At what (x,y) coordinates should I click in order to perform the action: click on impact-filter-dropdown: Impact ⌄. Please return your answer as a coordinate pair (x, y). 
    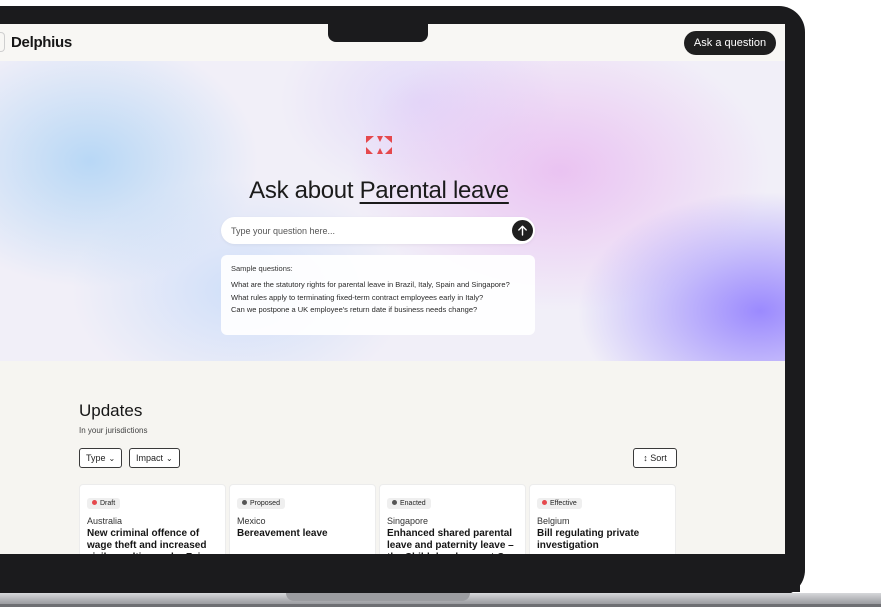
    Looking at the image, I should click on (154, 458).